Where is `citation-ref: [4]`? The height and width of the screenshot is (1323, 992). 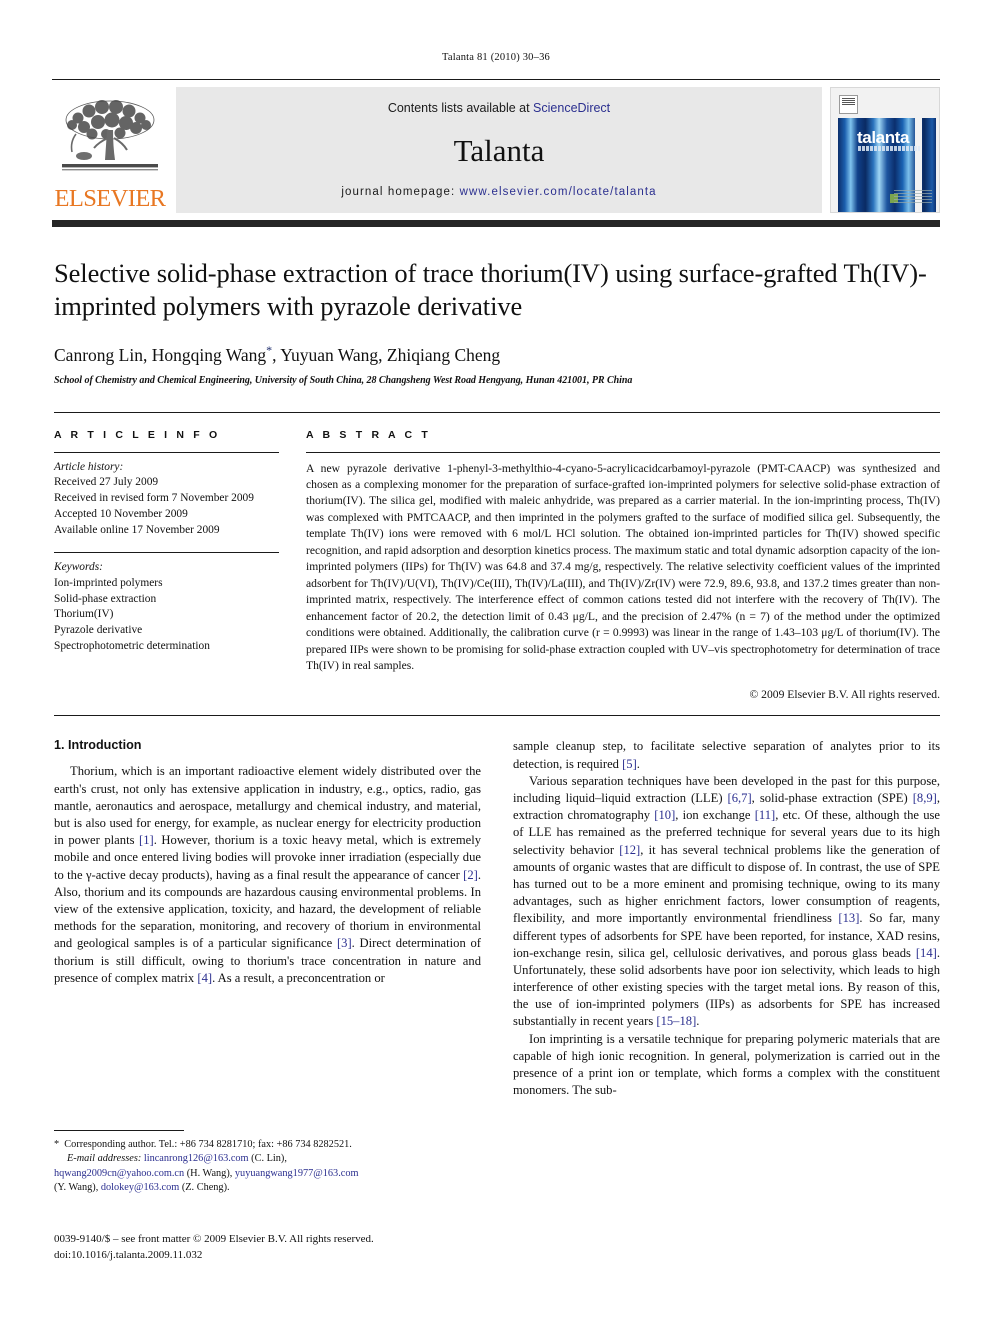
citation-ref: [4] is located at coordinates (204, 978).